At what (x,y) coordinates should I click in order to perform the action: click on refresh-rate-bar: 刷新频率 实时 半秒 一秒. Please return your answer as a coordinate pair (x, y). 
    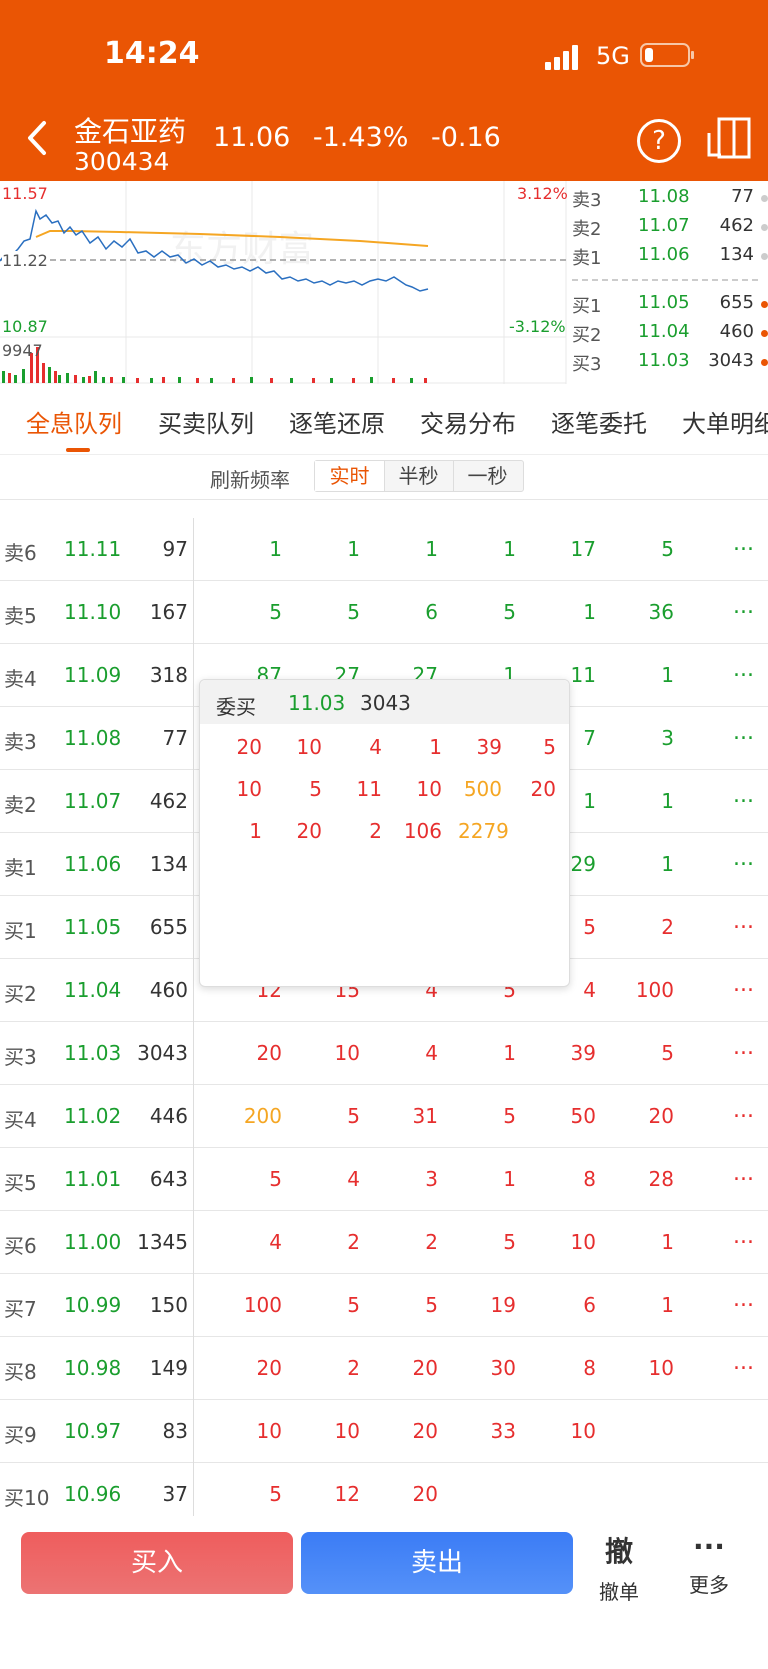
    Looking at the image, I should click on (384, 476).